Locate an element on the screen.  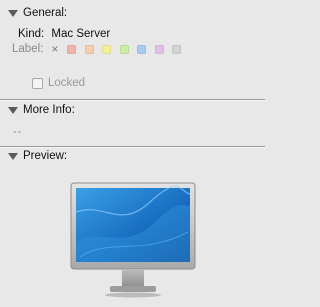
label-caption: Label: is located at coordinates (28, 49).